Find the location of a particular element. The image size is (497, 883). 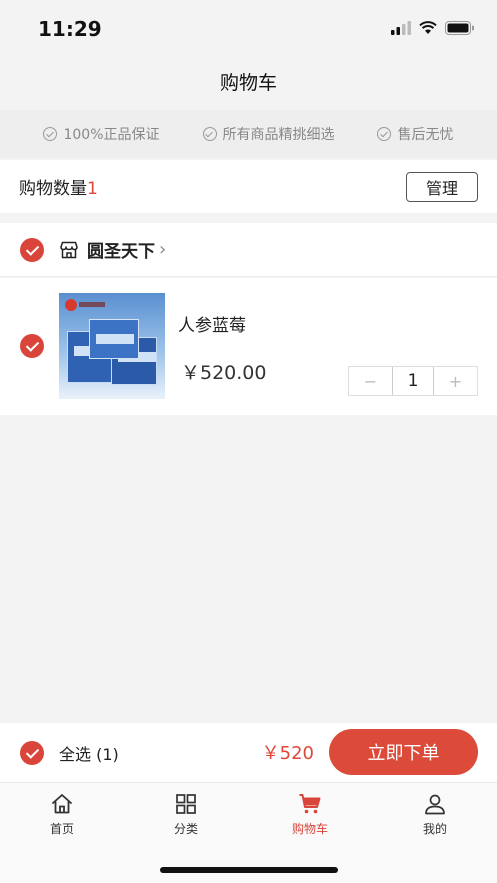

decrease-button: − is located at coordinates (370, 381).